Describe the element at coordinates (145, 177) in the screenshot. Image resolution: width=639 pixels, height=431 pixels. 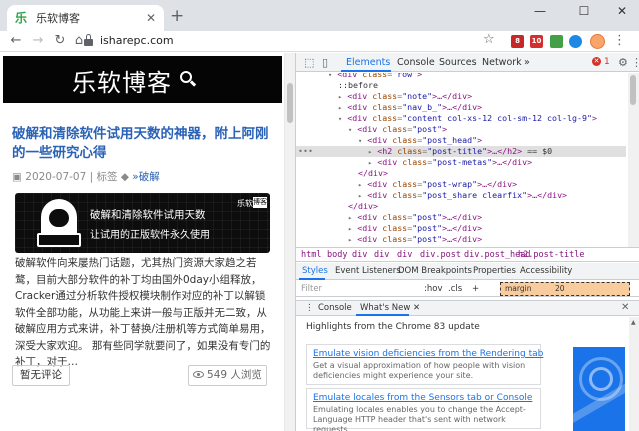
I see `post-tag-link: »破解` at that location.